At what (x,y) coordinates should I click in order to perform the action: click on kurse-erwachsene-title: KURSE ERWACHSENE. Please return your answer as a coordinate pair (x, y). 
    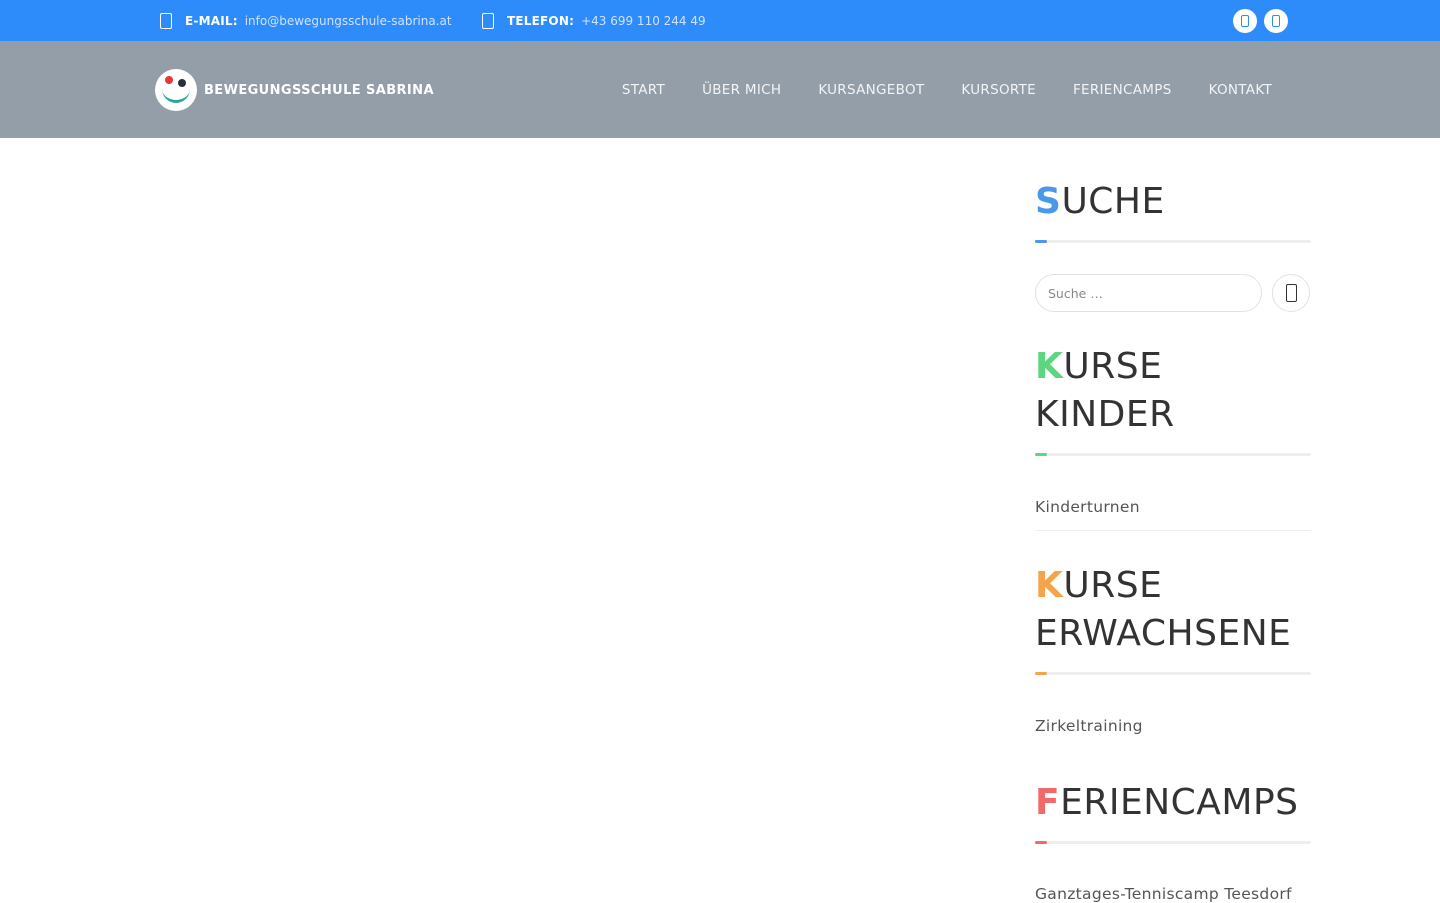
    Looking at the image, I should click on (1163, 609).